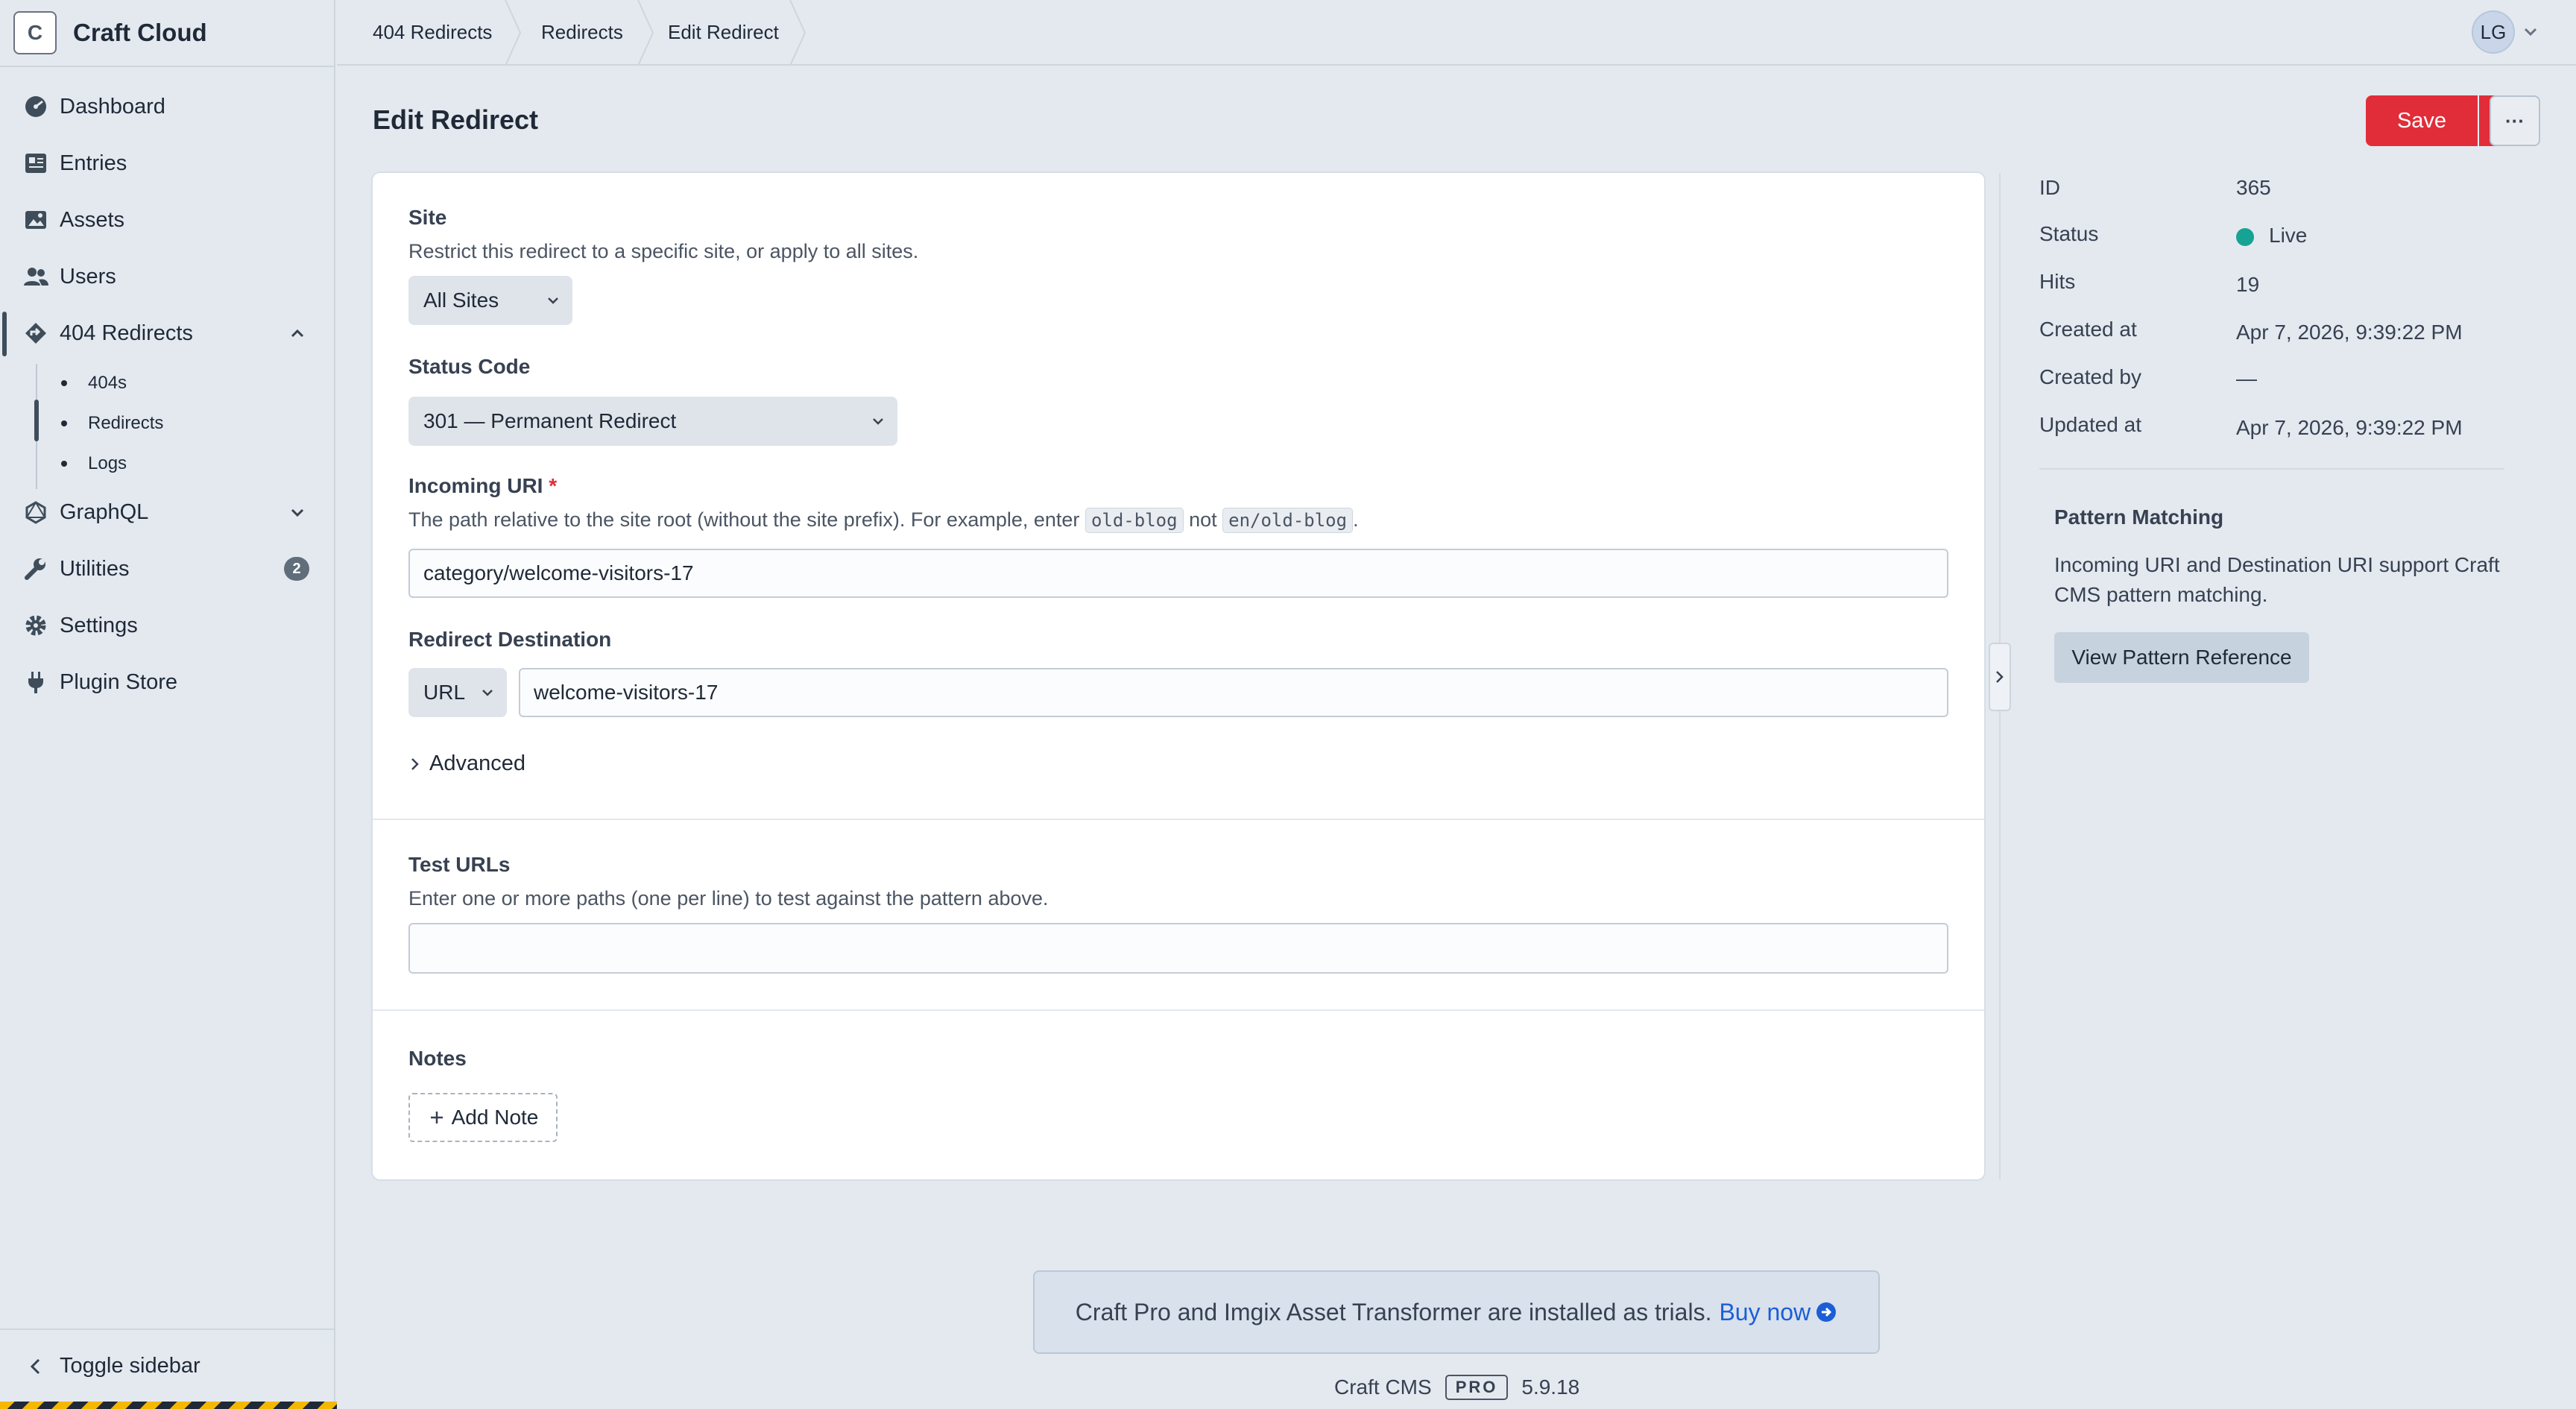  What do you see at coordinates (167, 220) in the screenshot?
I see `sidebar-item-assets: Assets` at bounding box center [167, 220].